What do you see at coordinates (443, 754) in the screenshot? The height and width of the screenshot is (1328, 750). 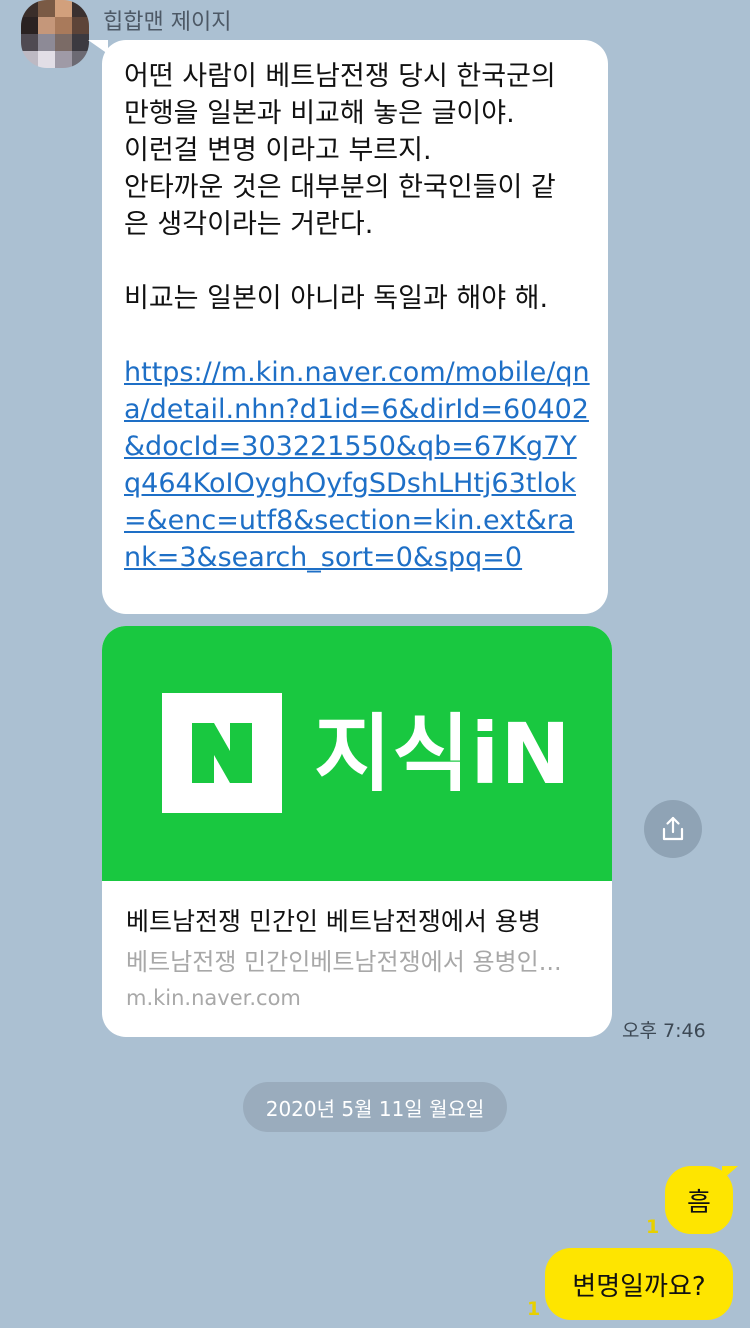 I see `brand-name: 지식iN` at bounding box center [443, 754].